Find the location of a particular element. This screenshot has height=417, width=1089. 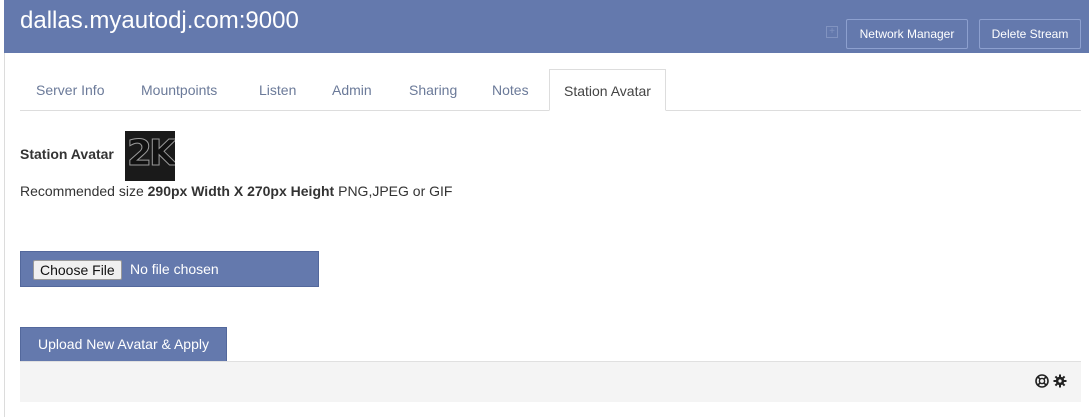

station-avatar-image: 2K is located at coordinates (150, 156).